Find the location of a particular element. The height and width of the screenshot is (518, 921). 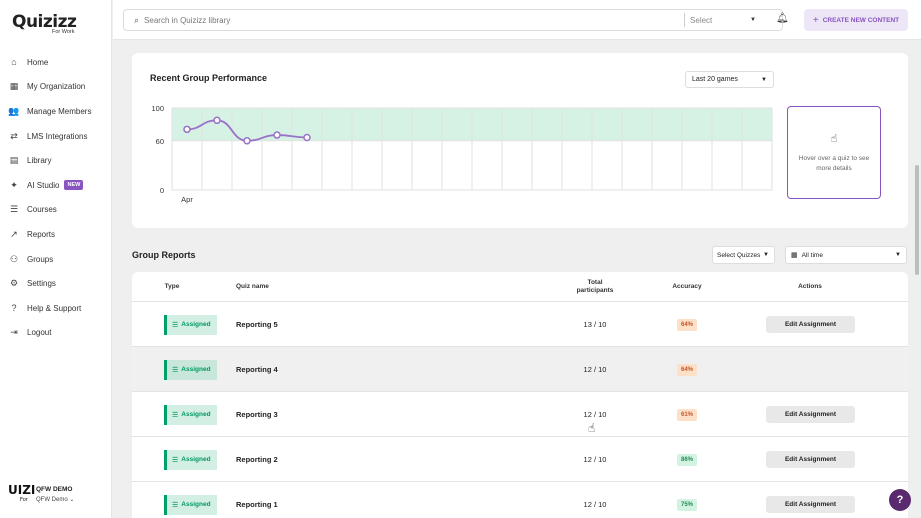

library-icon: ▤ is located at coordinates (14, 160).